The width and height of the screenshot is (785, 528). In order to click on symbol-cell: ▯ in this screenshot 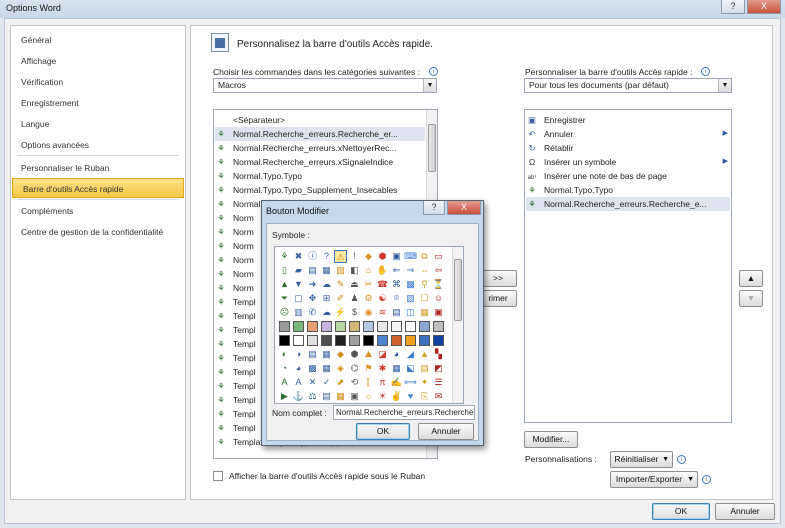, I will do `click(284, 270)`.